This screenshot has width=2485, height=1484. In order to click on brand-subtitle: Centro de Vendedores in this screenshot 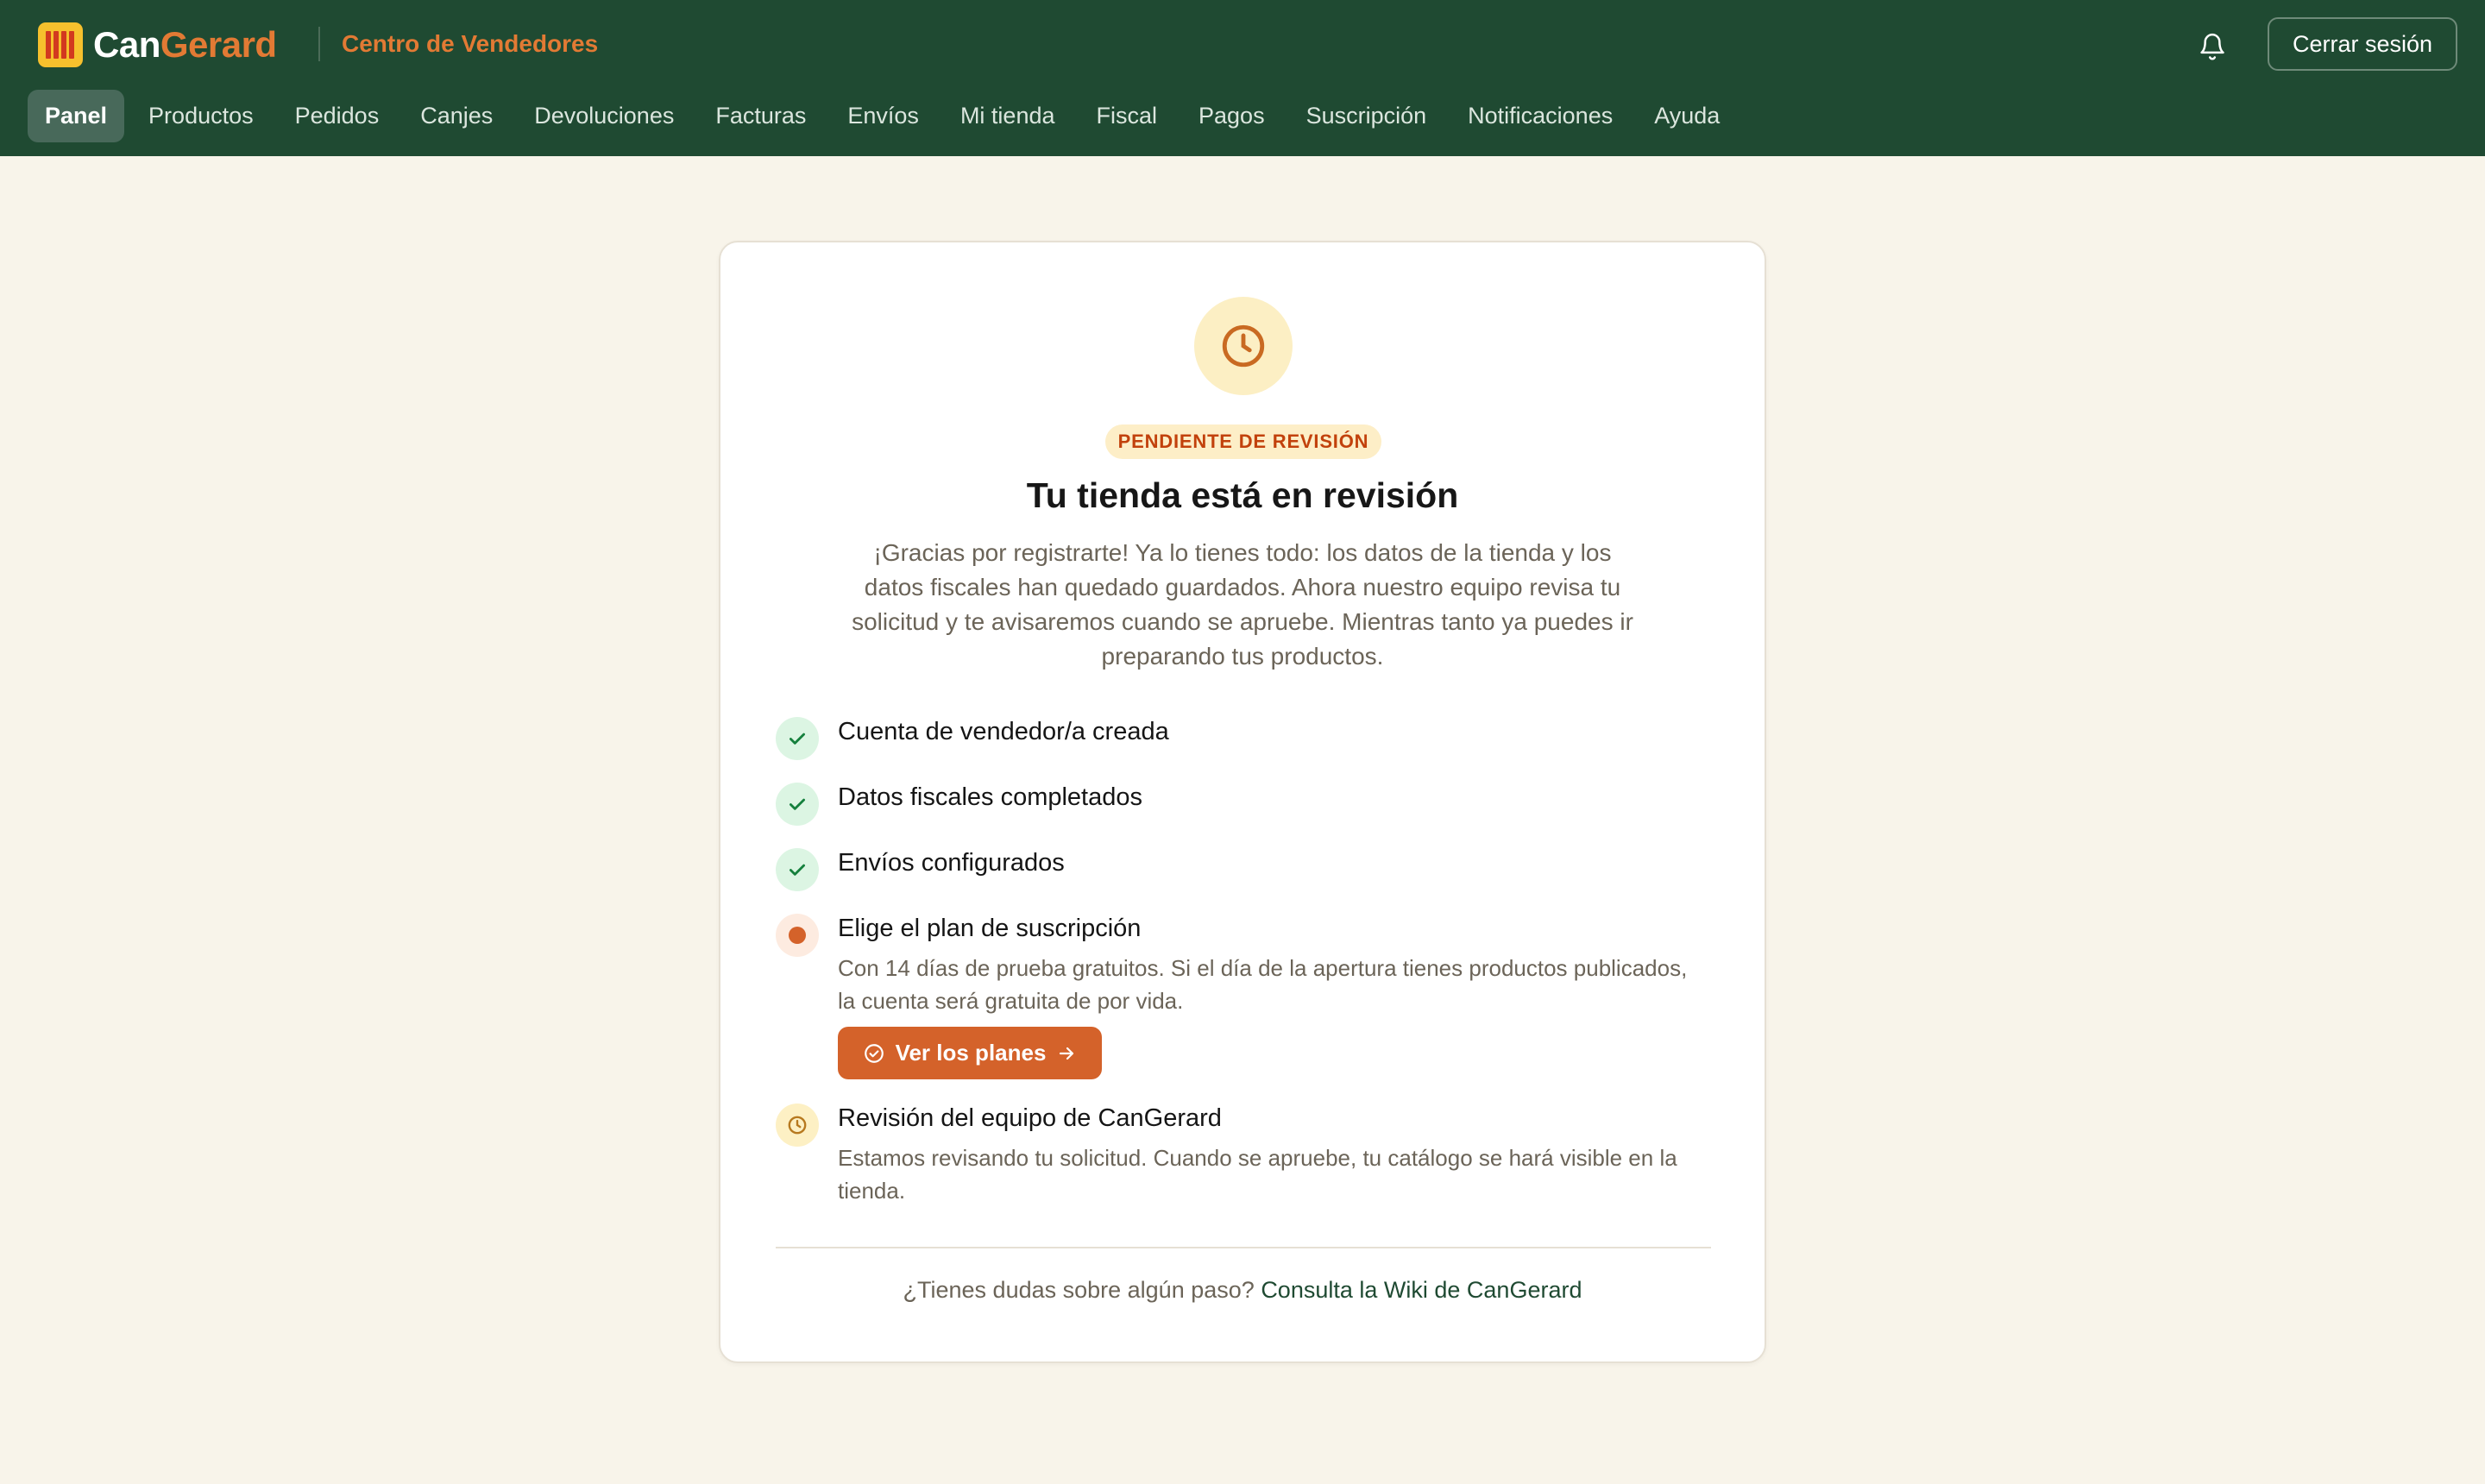, I will do `click(470, 43)`.